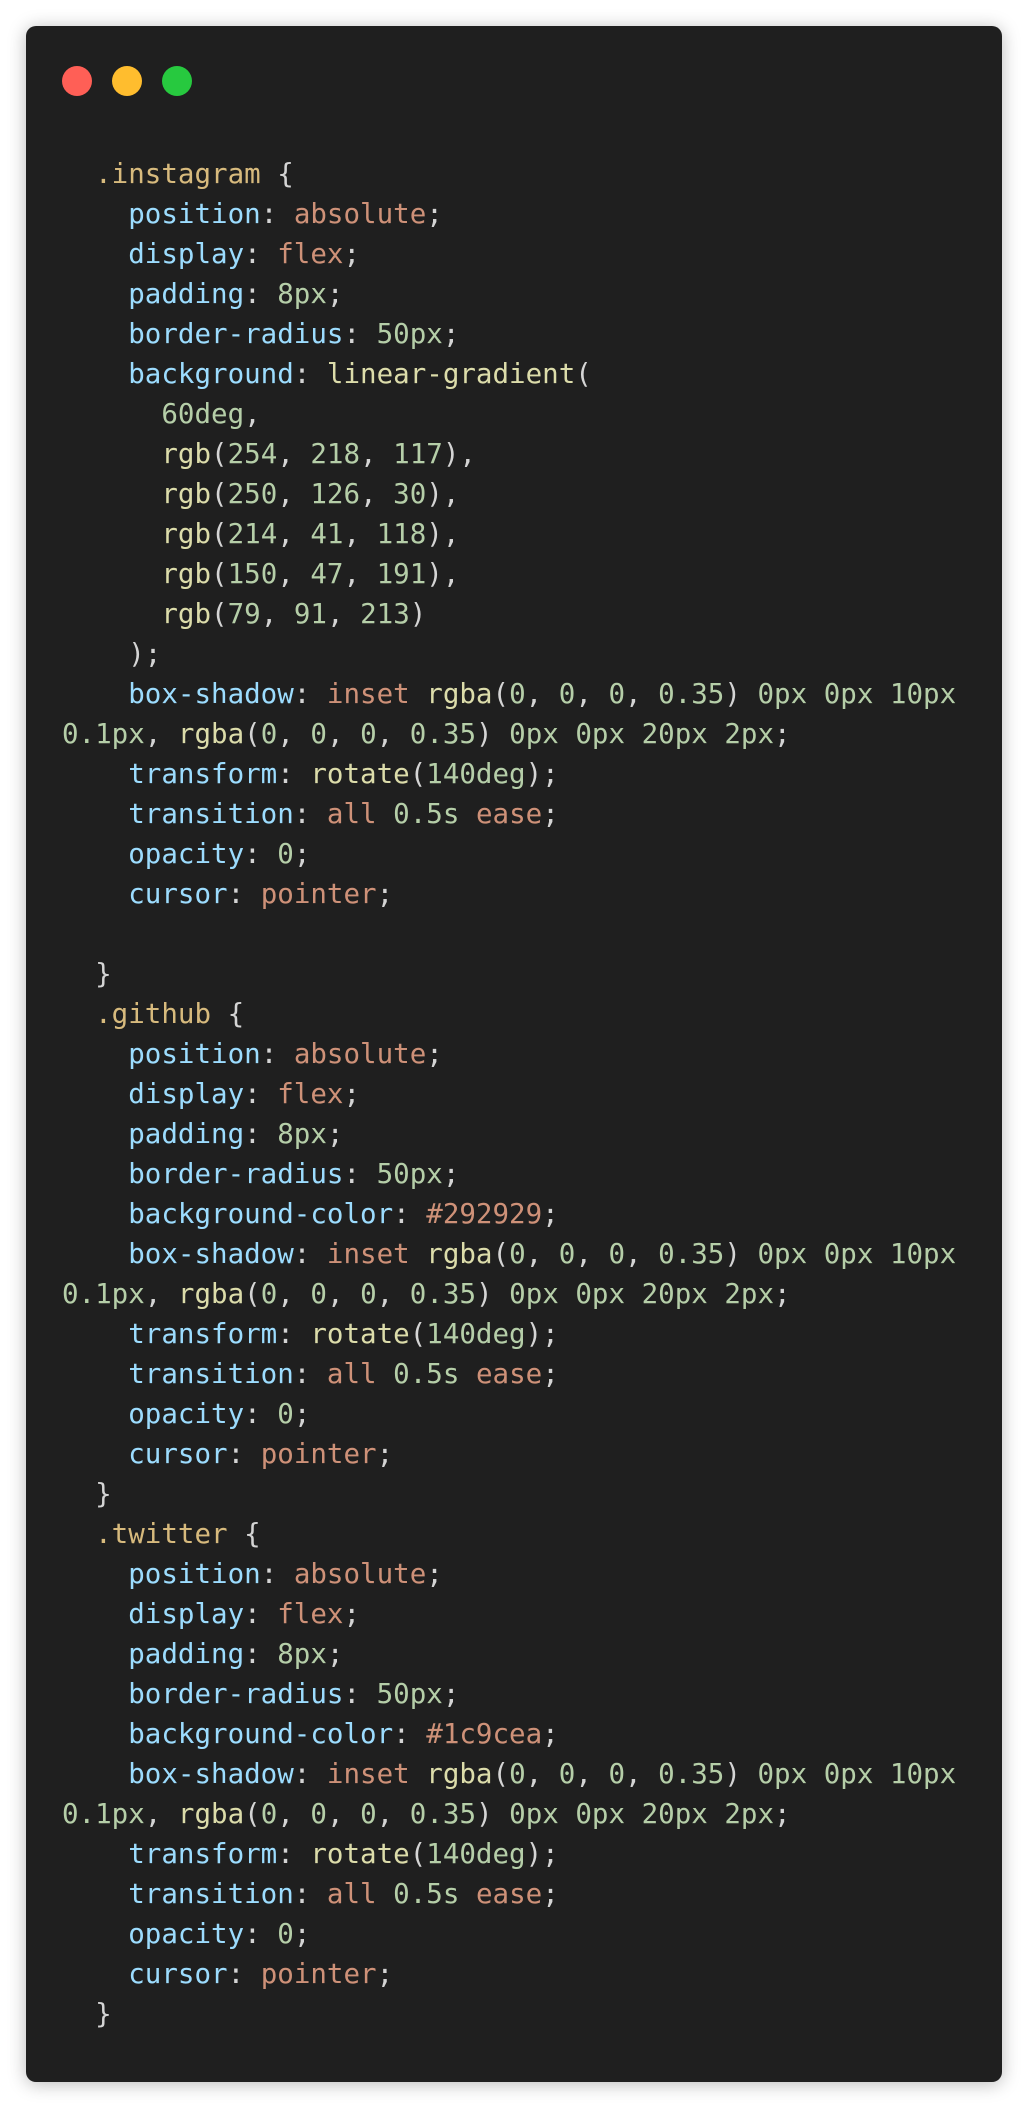  I want to click on code-token: opacity, so click(153, 1934).